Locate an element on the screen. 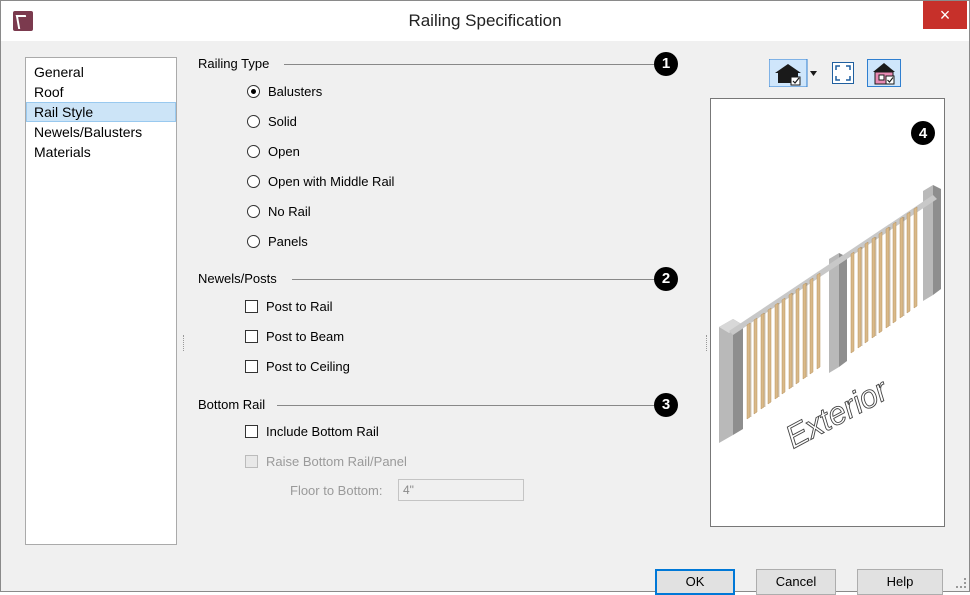 This screenshot has width=970, height=595. nav-item-newels-balusters: Newels/Balusters is located at coordinates (101, 132).